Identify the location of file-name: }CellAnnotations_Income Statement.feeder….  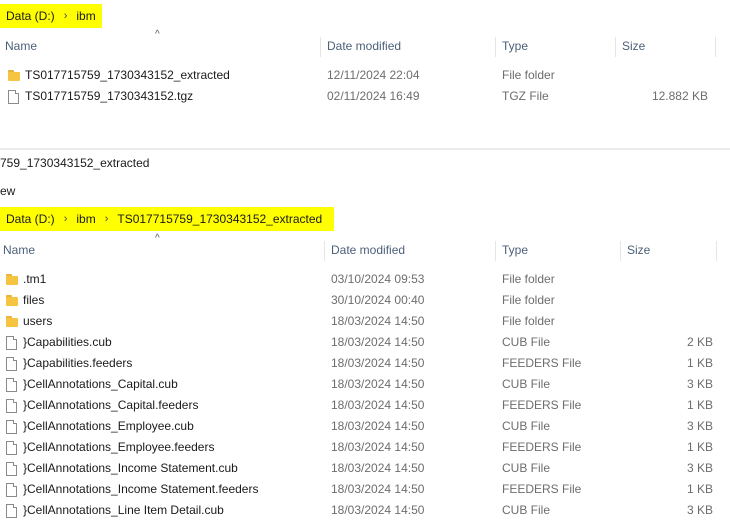
(141, 489).